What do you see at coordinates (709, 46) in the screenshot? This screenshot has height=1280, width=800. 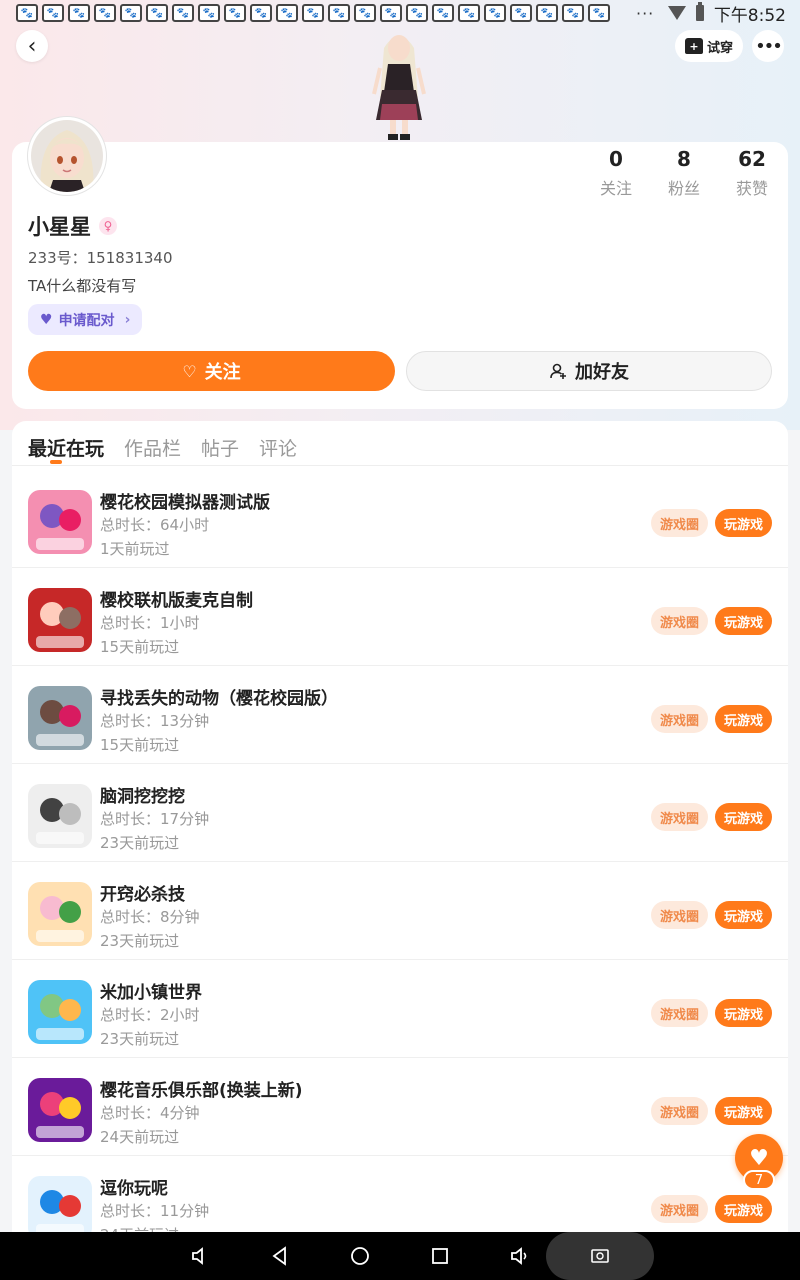 I see `tryon-button: + 试穿` at bounding box center [709, 46].